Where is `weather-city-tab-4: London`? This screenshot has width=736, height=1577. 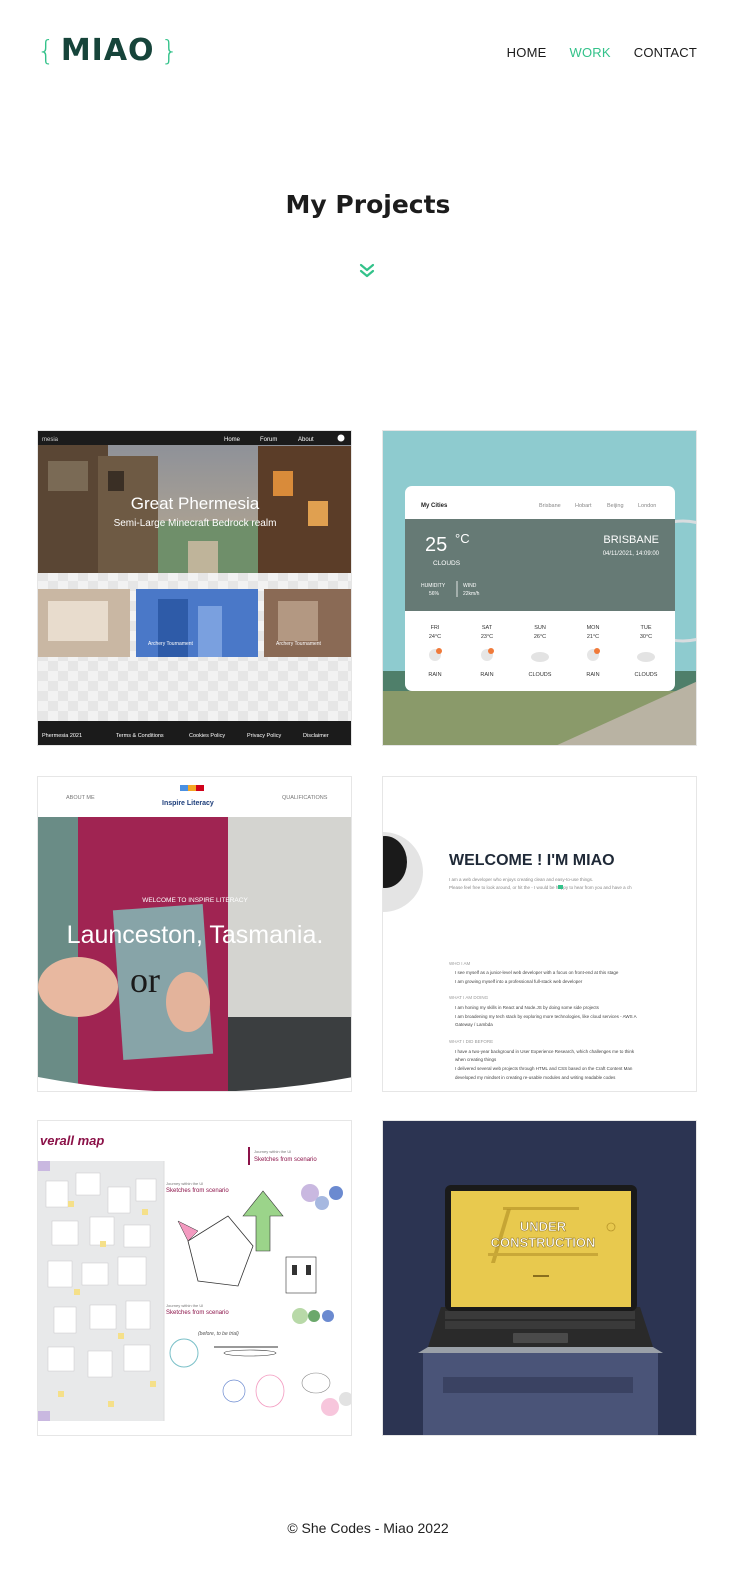 weather-city-tab-4: London is located at coordinates (647, 506).